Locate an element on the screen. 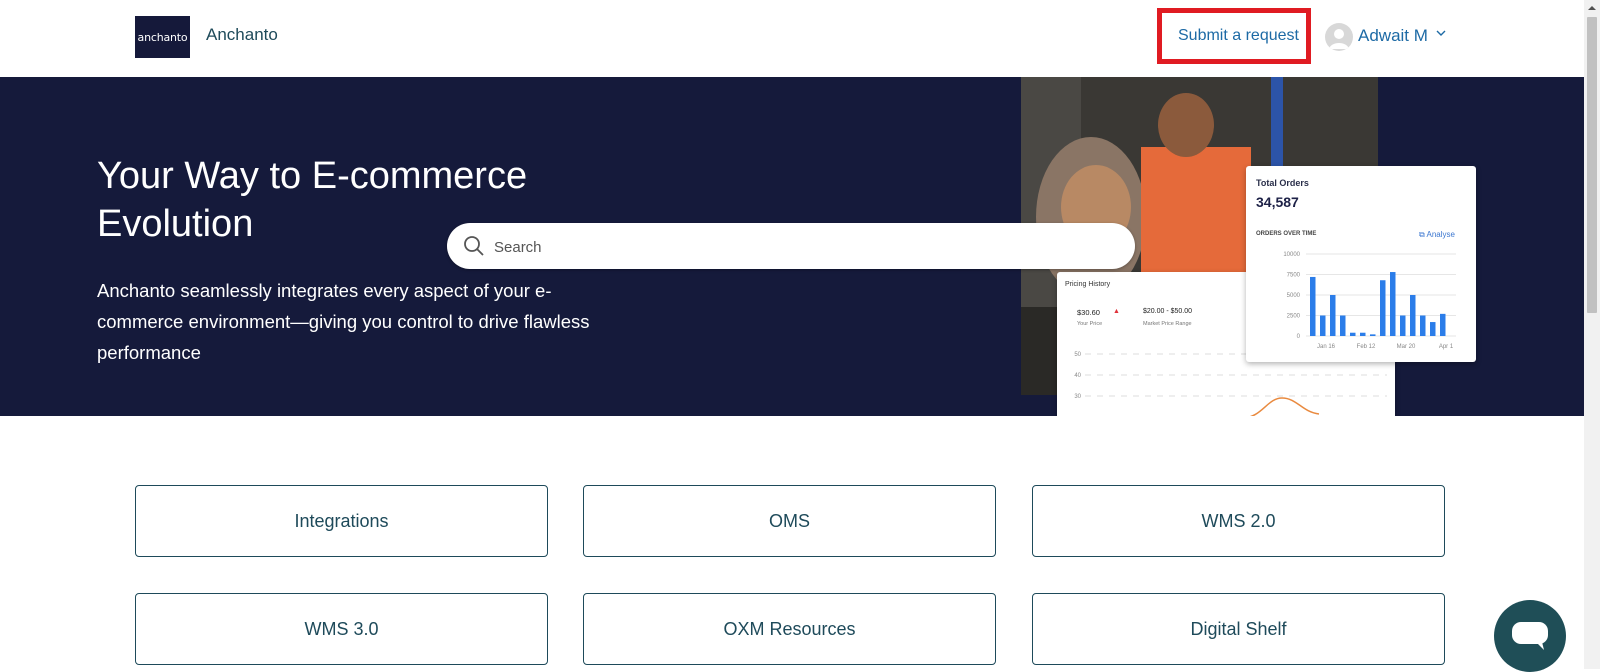  scroll-up-arrow-icon is located at coordinates (1592, 8).